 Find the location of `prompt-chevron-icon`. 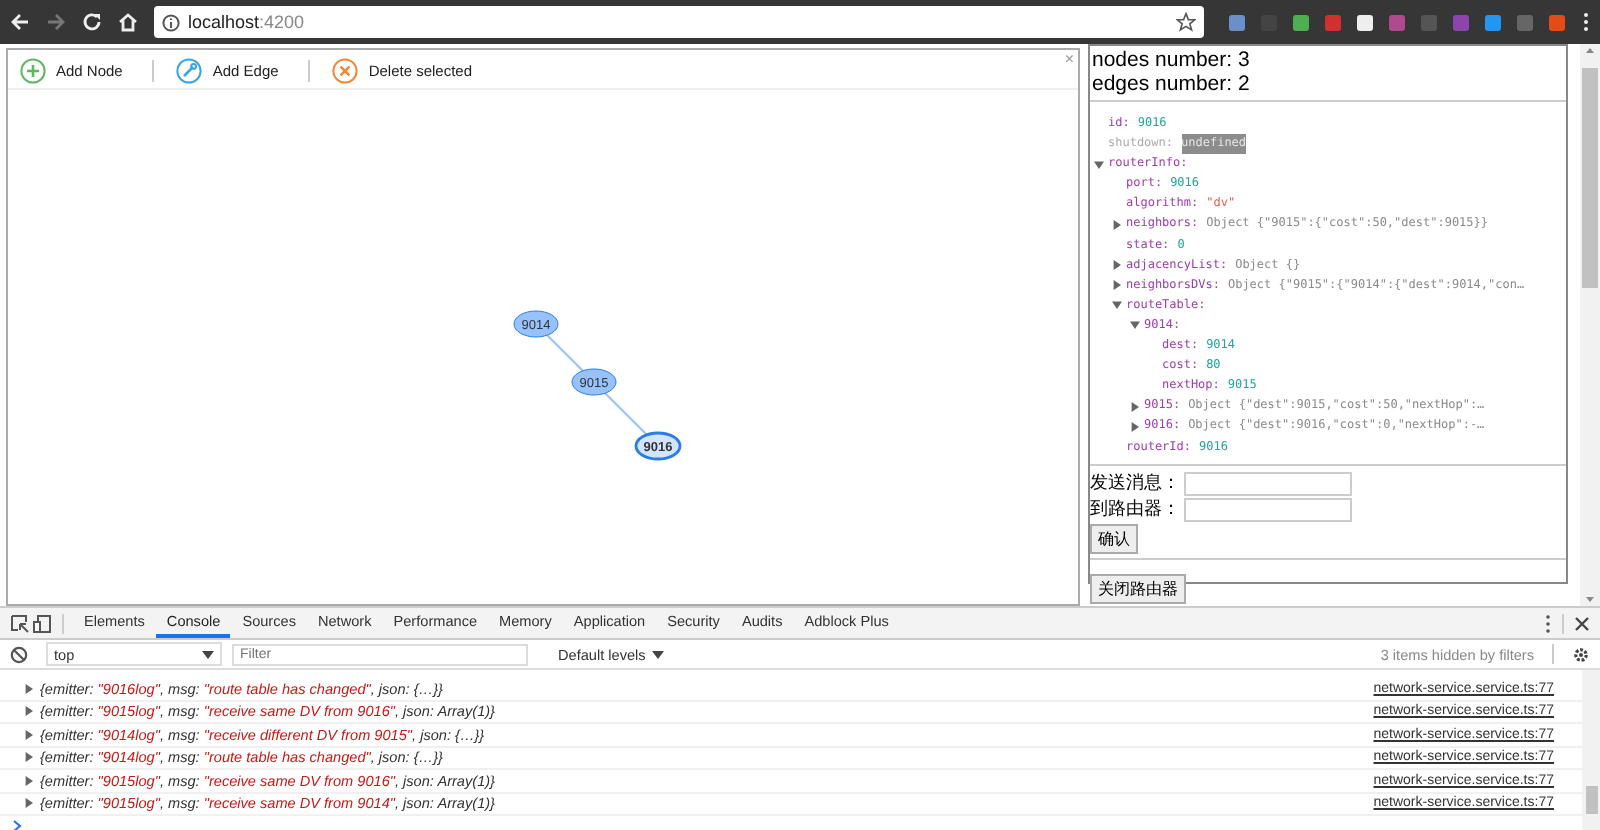

prompt-chevron-icon is located at coordinates (17, 825).